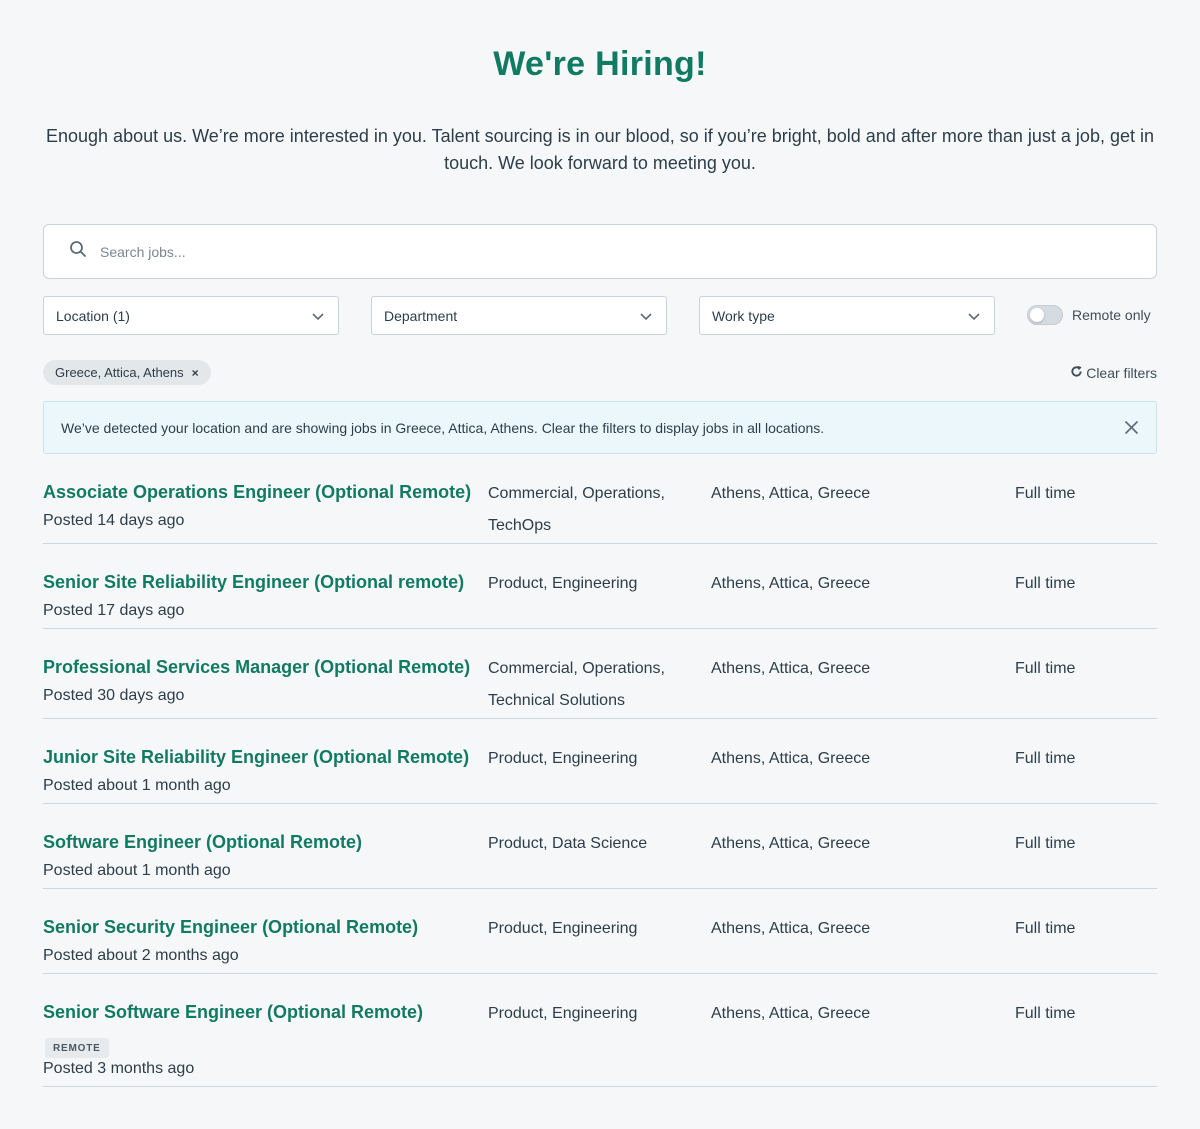 This screenshot has height=1129, width=1200. I want to click on department-dropdown: Department, so click(519, 315).